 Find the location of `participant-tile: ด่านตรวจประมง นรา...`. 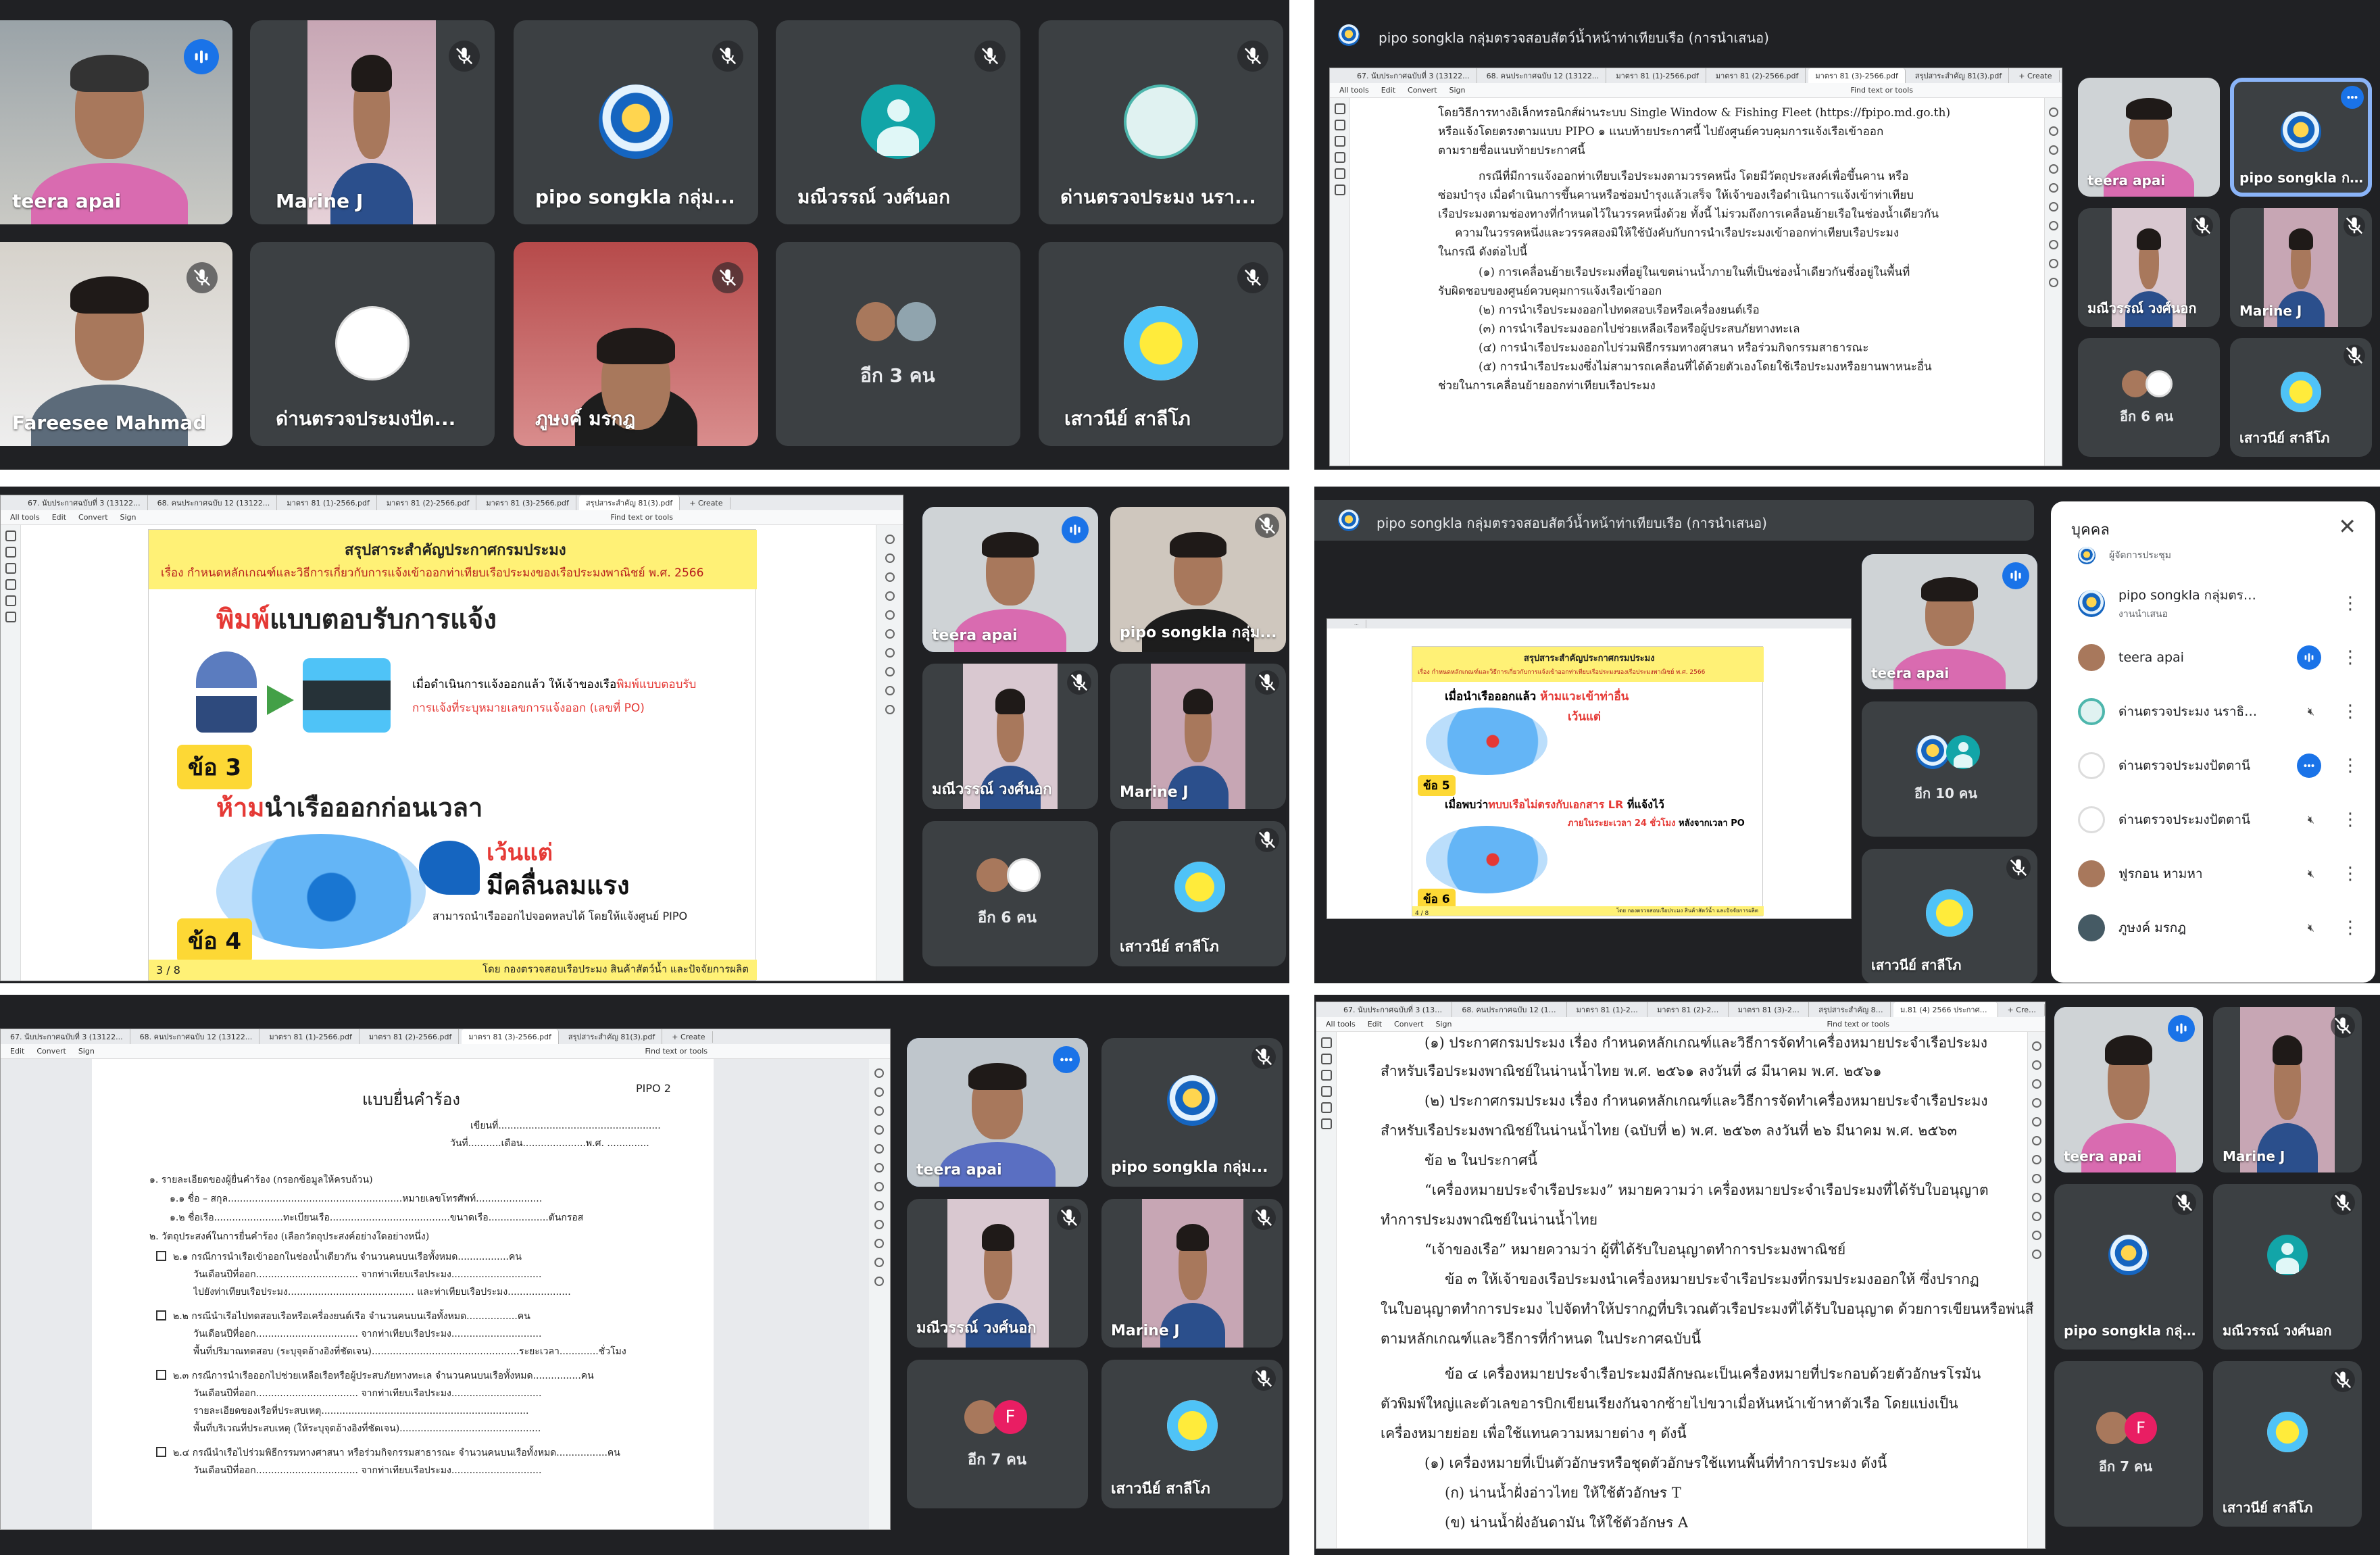

participant-tile: ด่านตรวจประมง นรา... is located at coordinates (1161, 122).